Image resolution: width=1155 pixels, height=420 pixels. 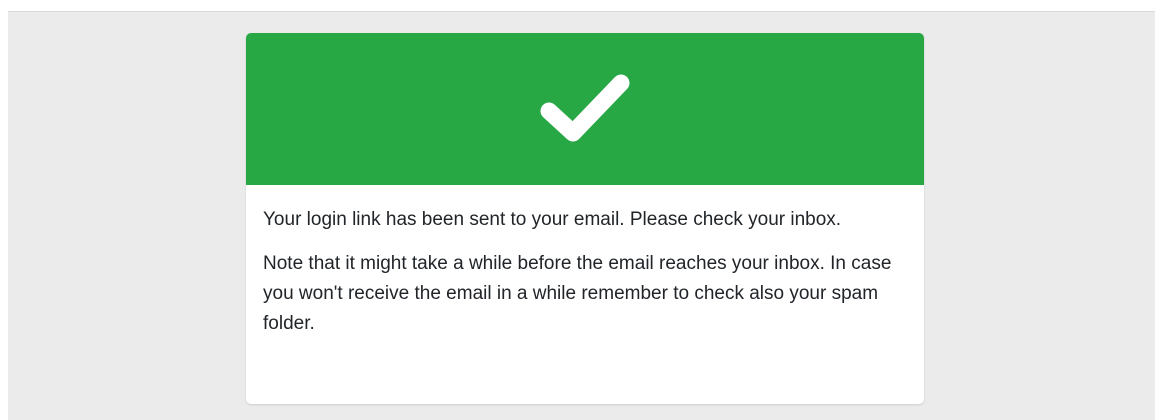 I want to click on check-icon, so click(x=585, y=108).